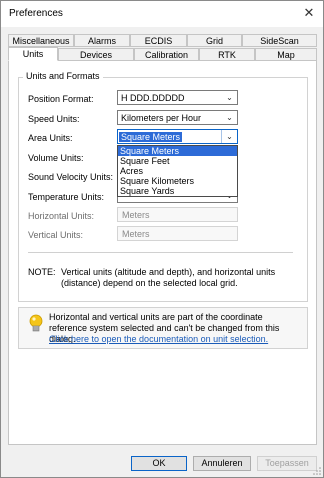  Describe the element at coordinates (177, 181) in the screenshot. I see `dropdown-option: Square Kilometers` at that location.